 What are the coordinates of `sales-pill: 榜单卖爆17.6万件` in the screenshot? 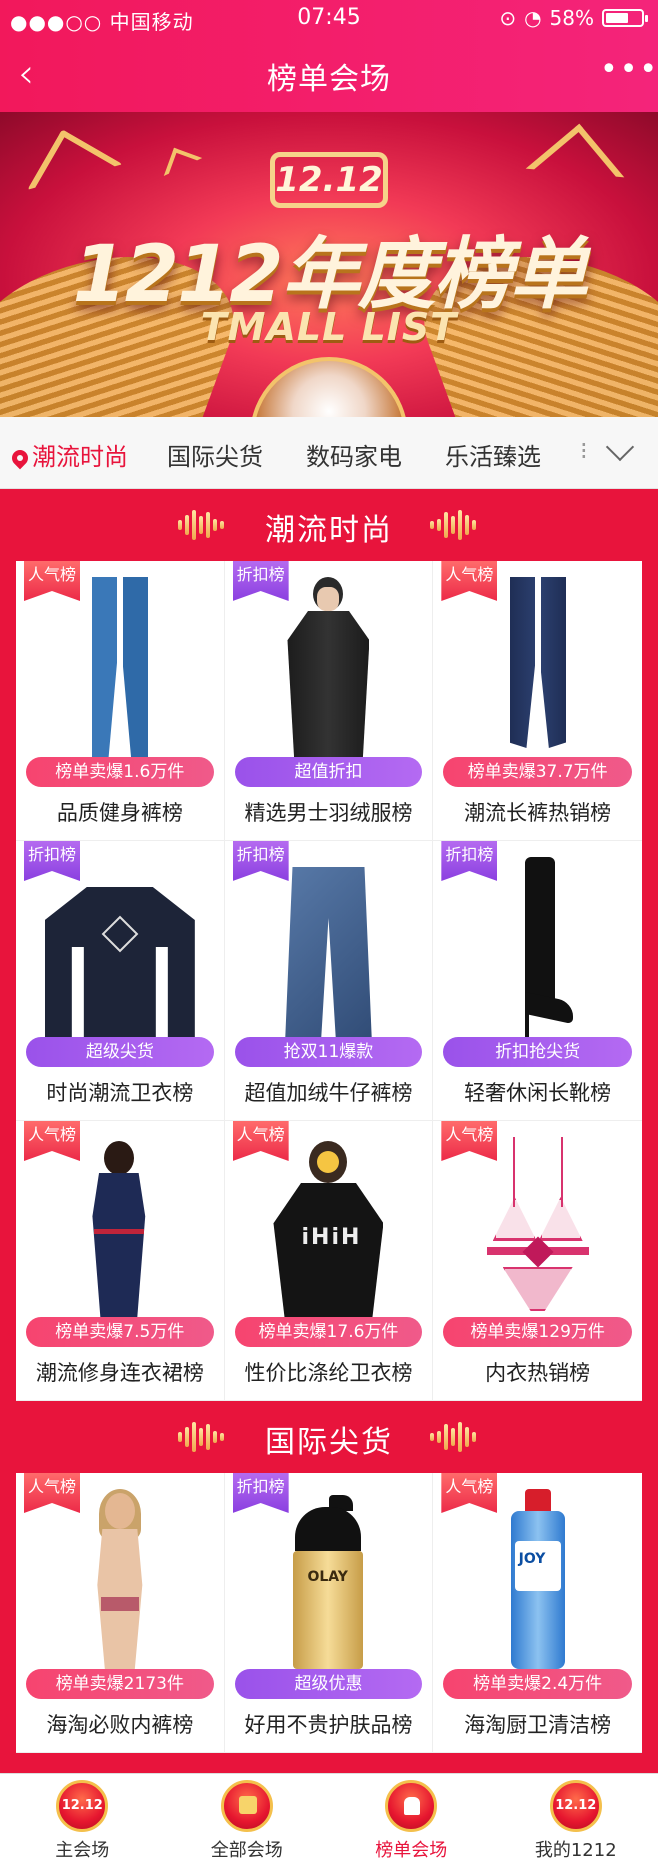 It's located at (328, 1332).